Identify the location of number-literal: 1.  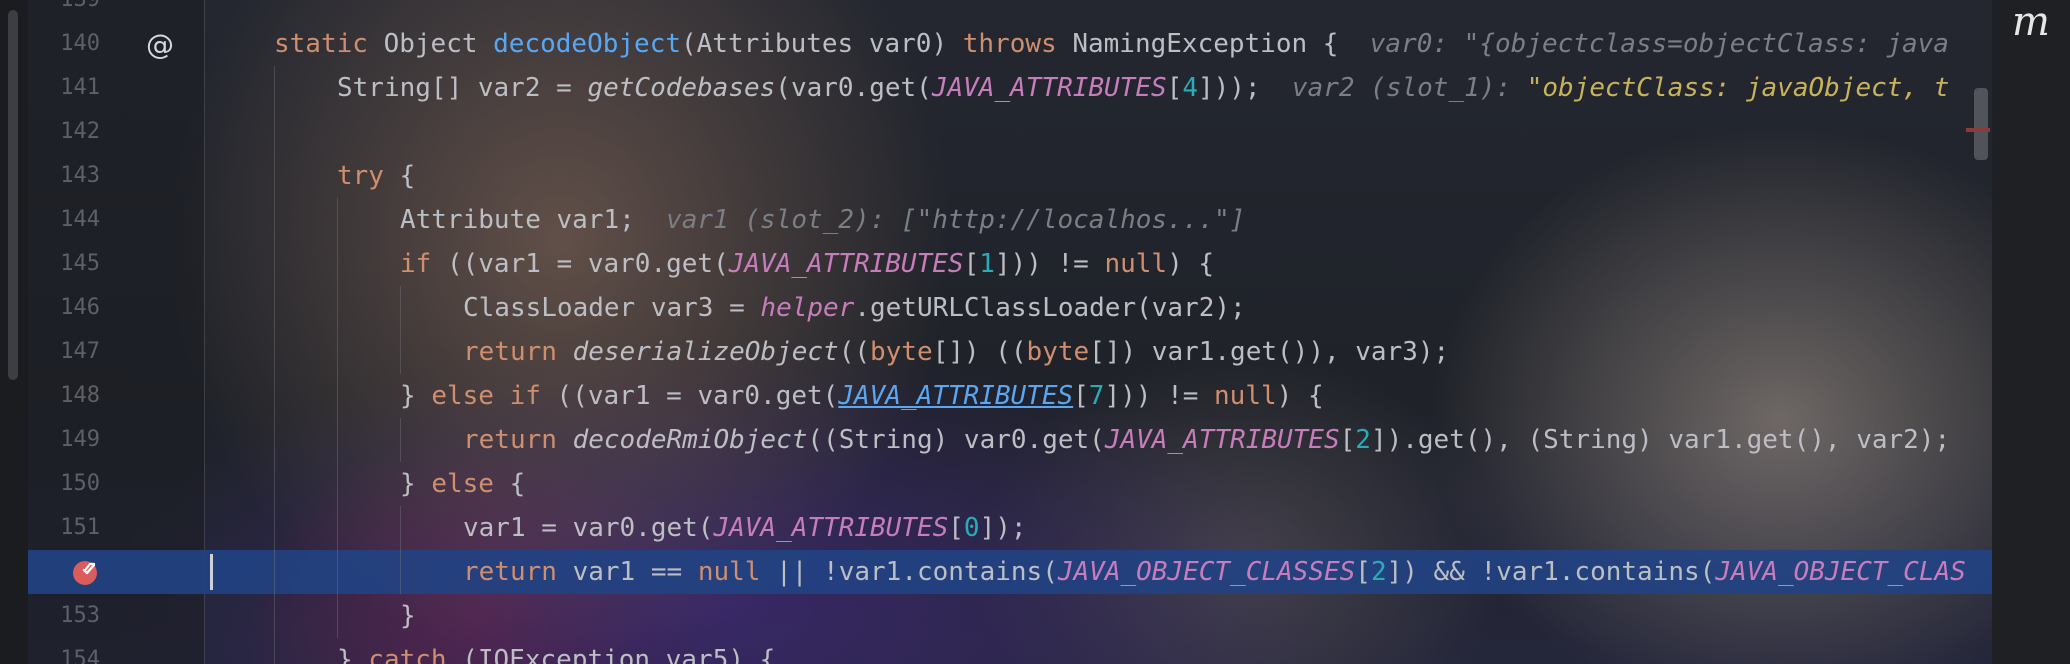
(987, 264).